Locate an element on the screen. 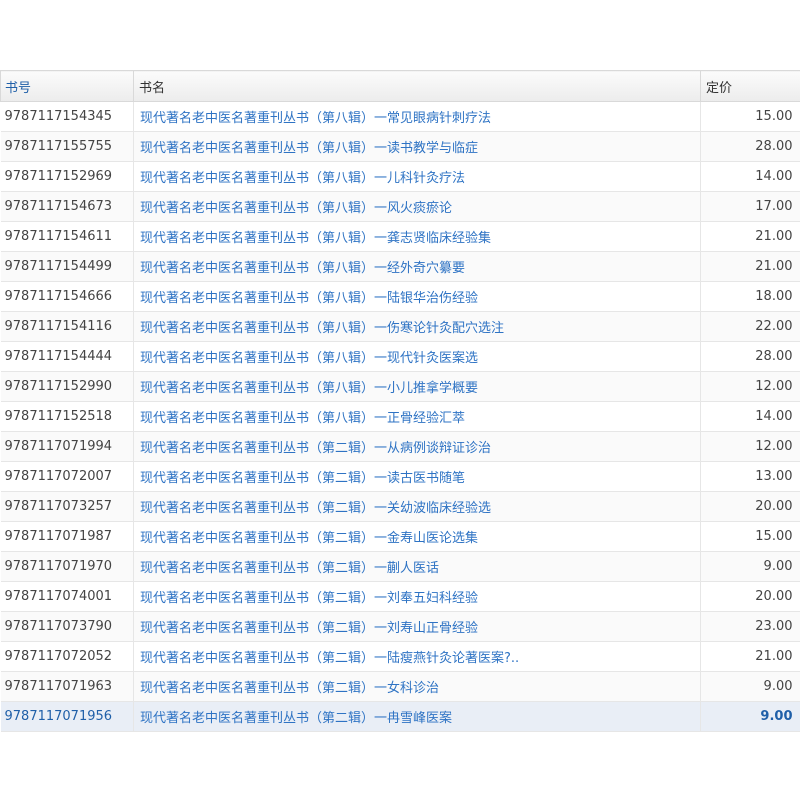 Image resolution: width=800 pixels, height=800 pixels. isbn-cell: 9787117072007 is located at coordinates (67, 476).